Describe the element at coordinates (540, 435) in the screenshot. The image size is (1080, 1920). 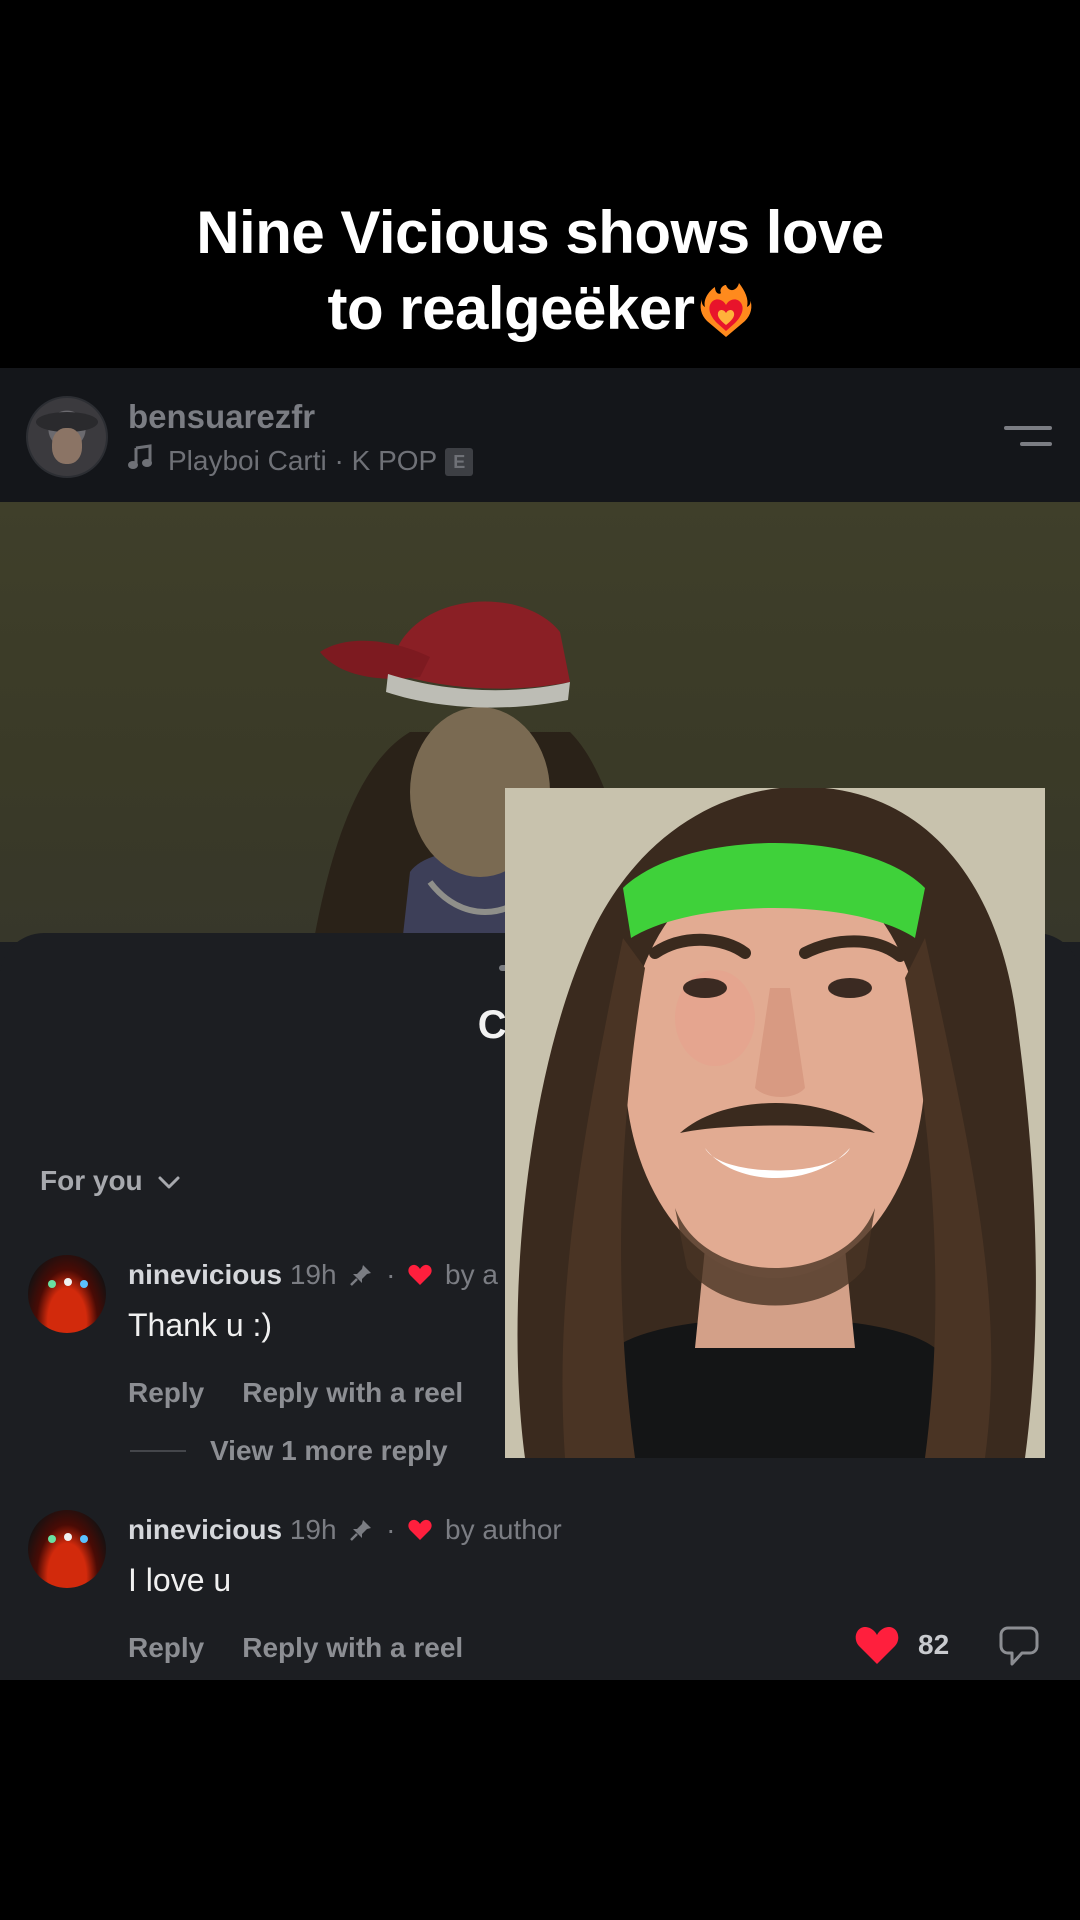
I see `post-header: bensuarezfr Playboi Carti · K POP E` at that location.